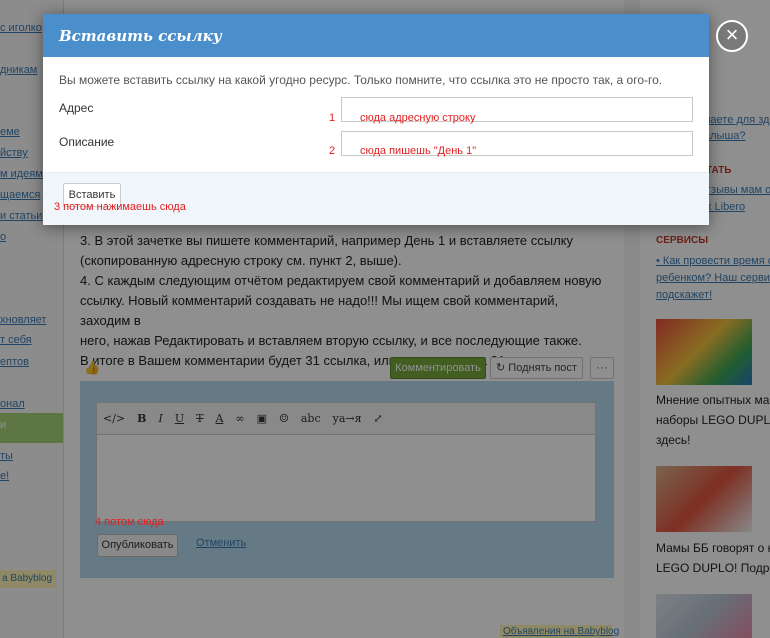 The image size is (770, 638). What do you see at coordinates (14, 153) in the screenshot?
I see `left-nav-item: йству` at bounding box center [14, 153].